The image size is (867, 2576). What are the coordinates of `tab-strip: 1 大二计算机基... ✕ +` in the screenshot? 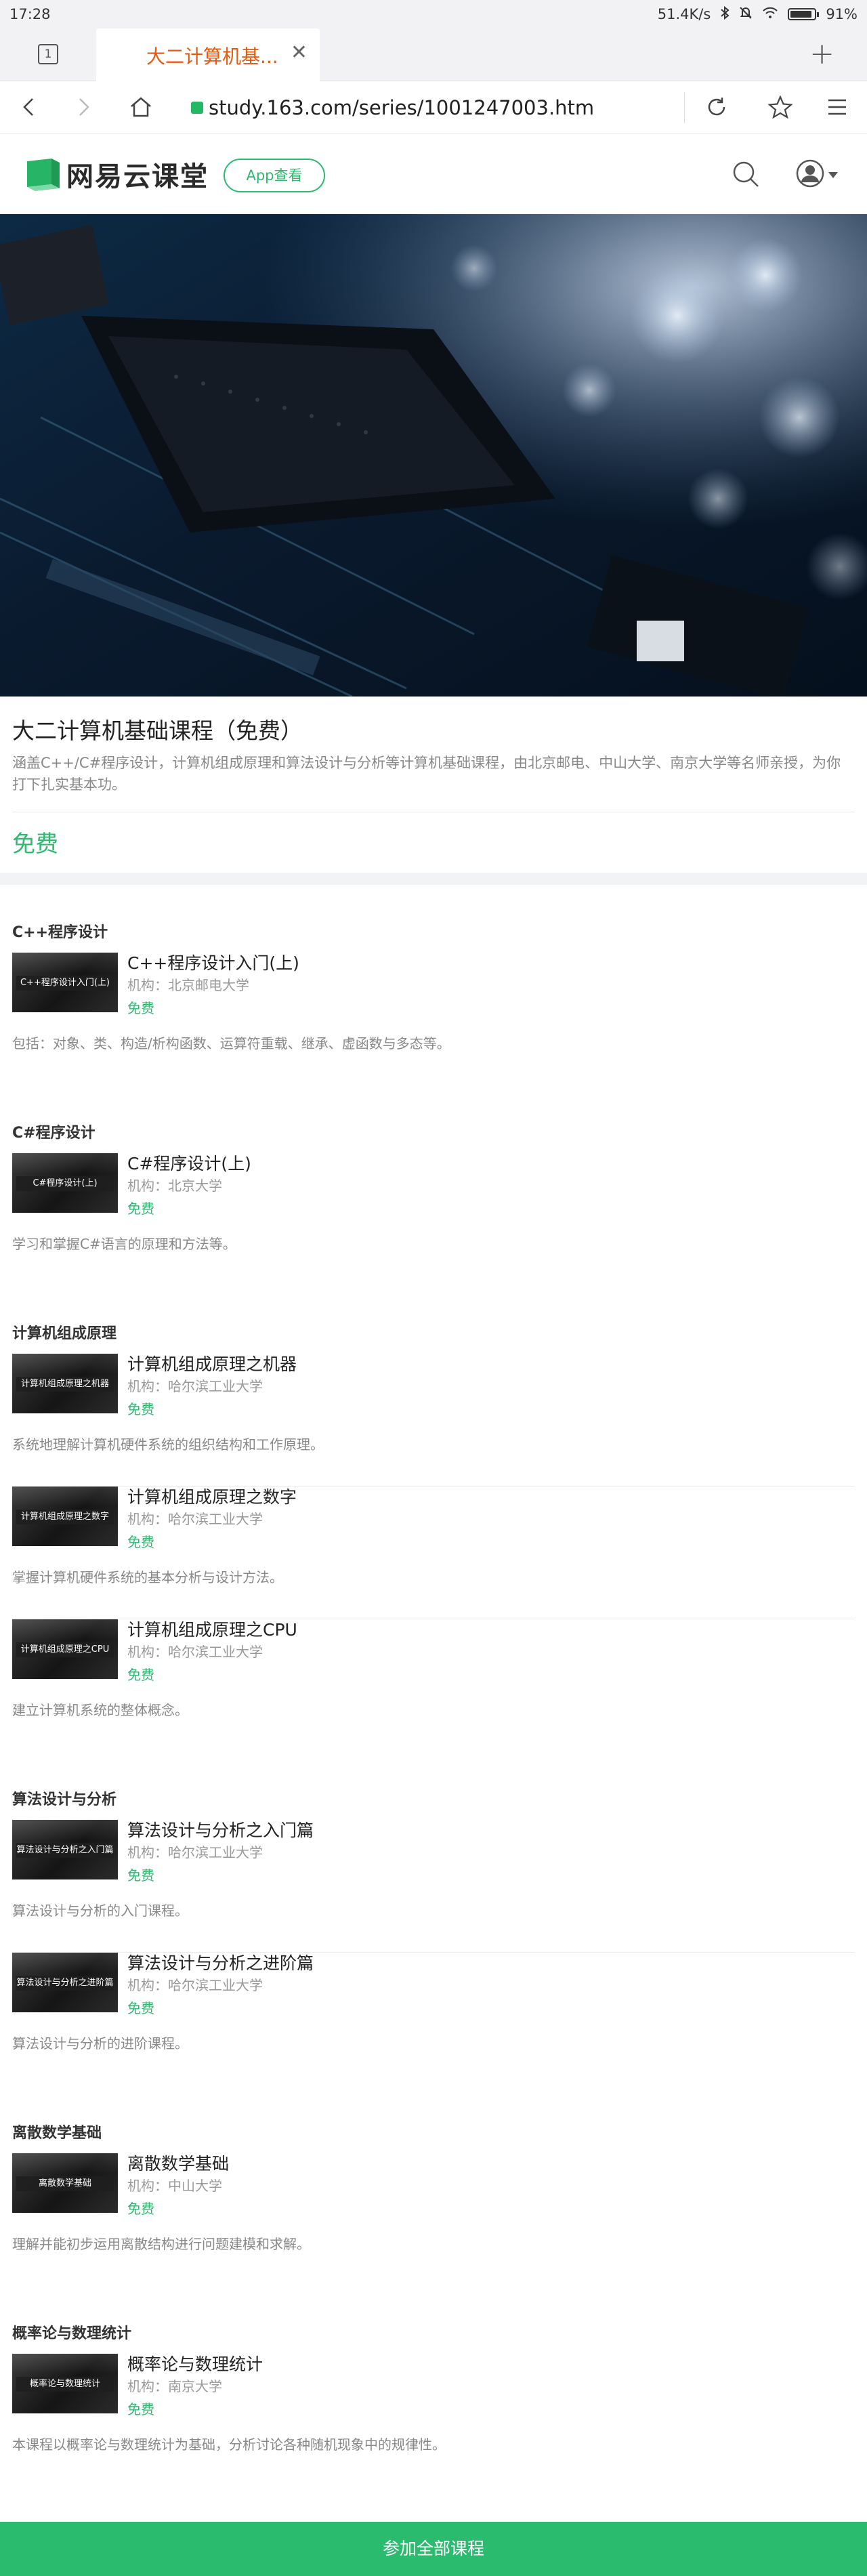 It's located at (433, 54).